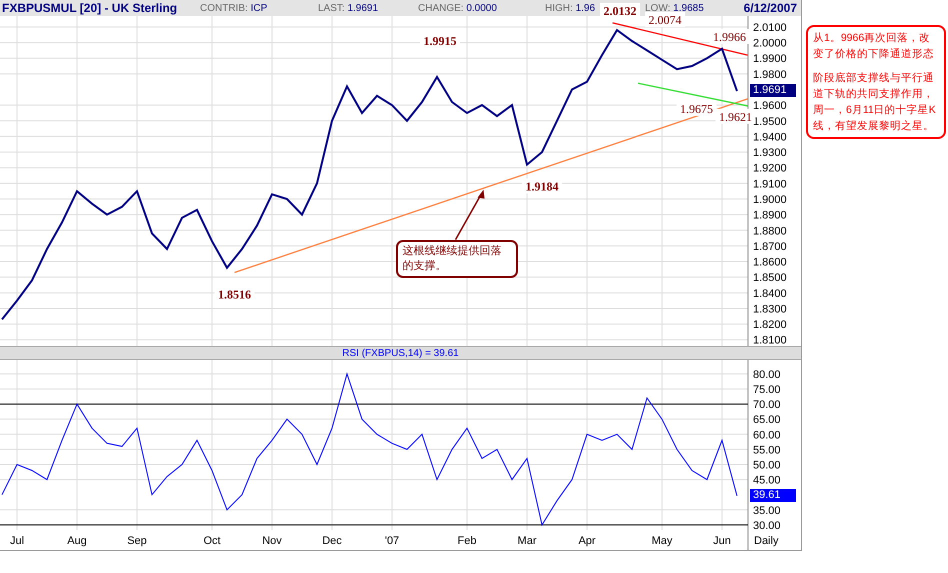  Describe the element at coordinates (527, 541) in the screenshot. I see `axis-label: Mar` at that location.